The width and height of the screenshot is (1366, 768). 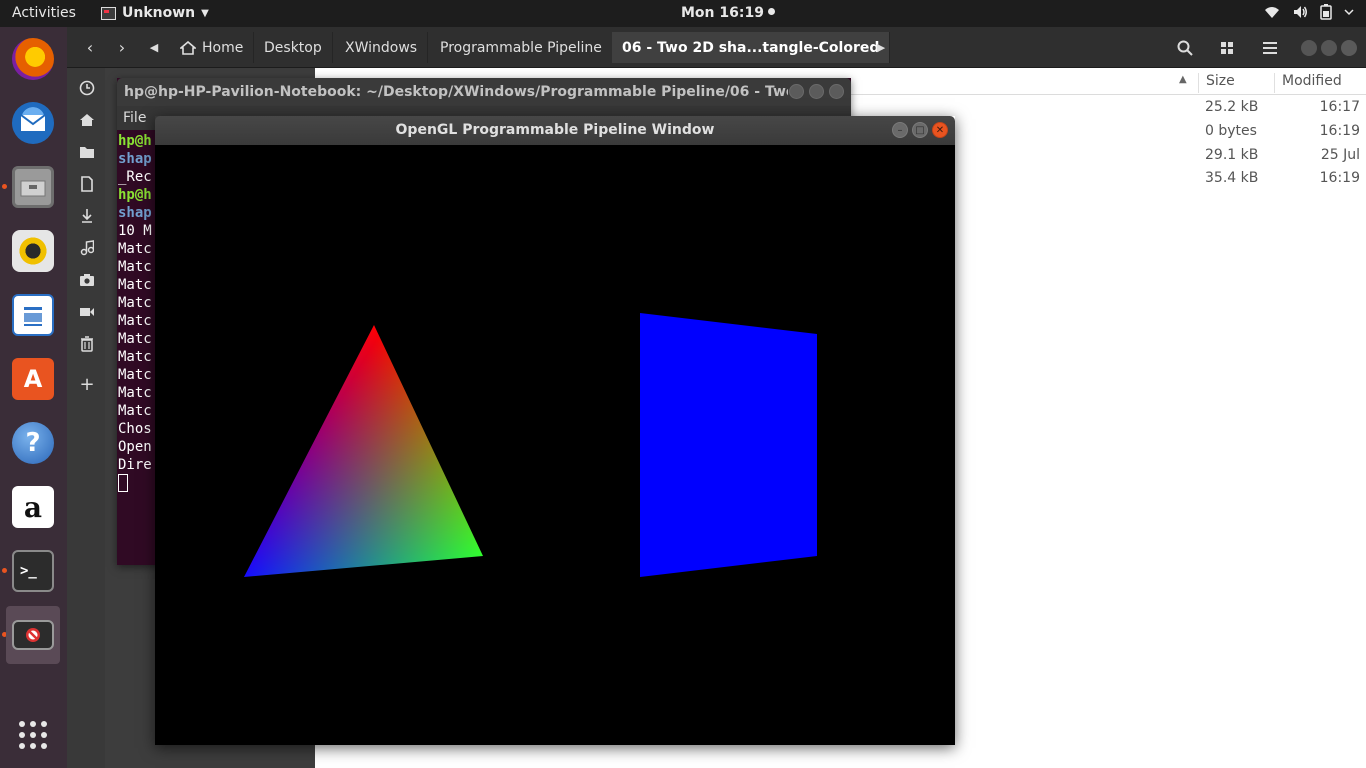 I want to click on app-menu-icon, so click(x=108, y=13).